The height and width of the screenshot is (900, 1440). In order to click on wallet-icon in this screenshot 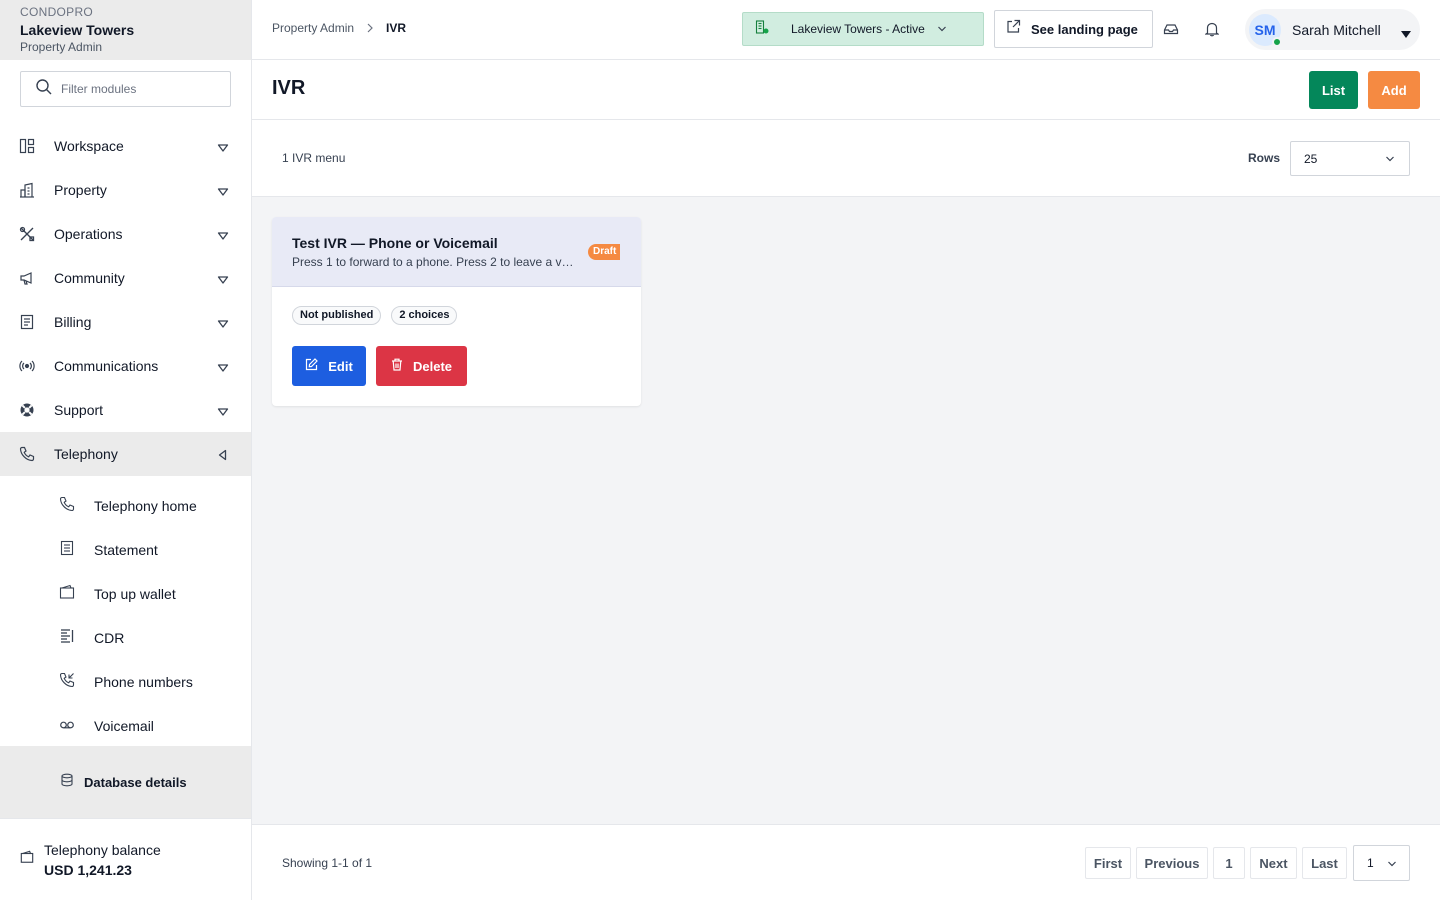, I will do `click(67, 594)`.